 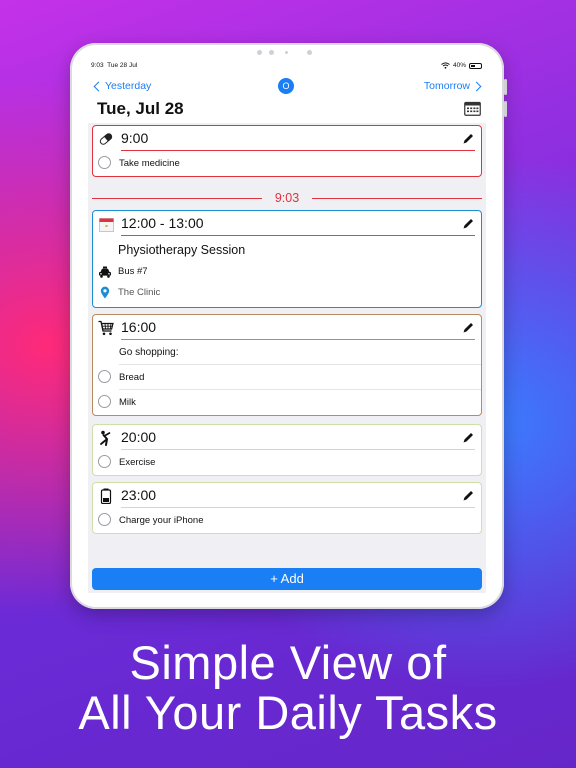 I want to click on marketing-tagline: Simple View of All Your Daily Tasks, so click(x=288, y=687).